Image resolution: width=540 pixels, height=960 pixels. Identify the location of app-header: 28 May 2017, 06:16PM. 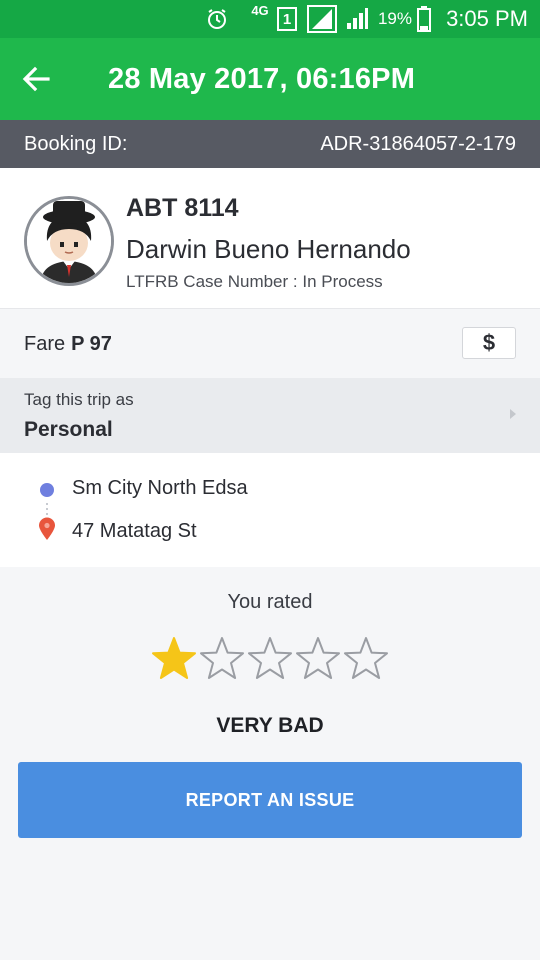
(270, 79).